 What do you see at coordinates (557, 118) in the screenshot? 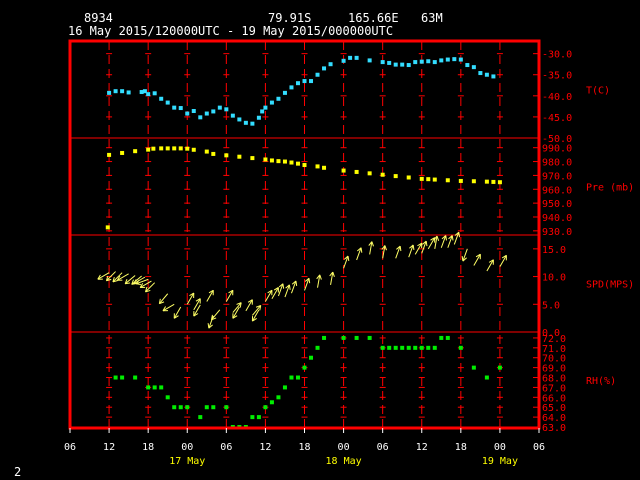
I see `y-tick-label: -45.0` at bounding box center [557, 118].